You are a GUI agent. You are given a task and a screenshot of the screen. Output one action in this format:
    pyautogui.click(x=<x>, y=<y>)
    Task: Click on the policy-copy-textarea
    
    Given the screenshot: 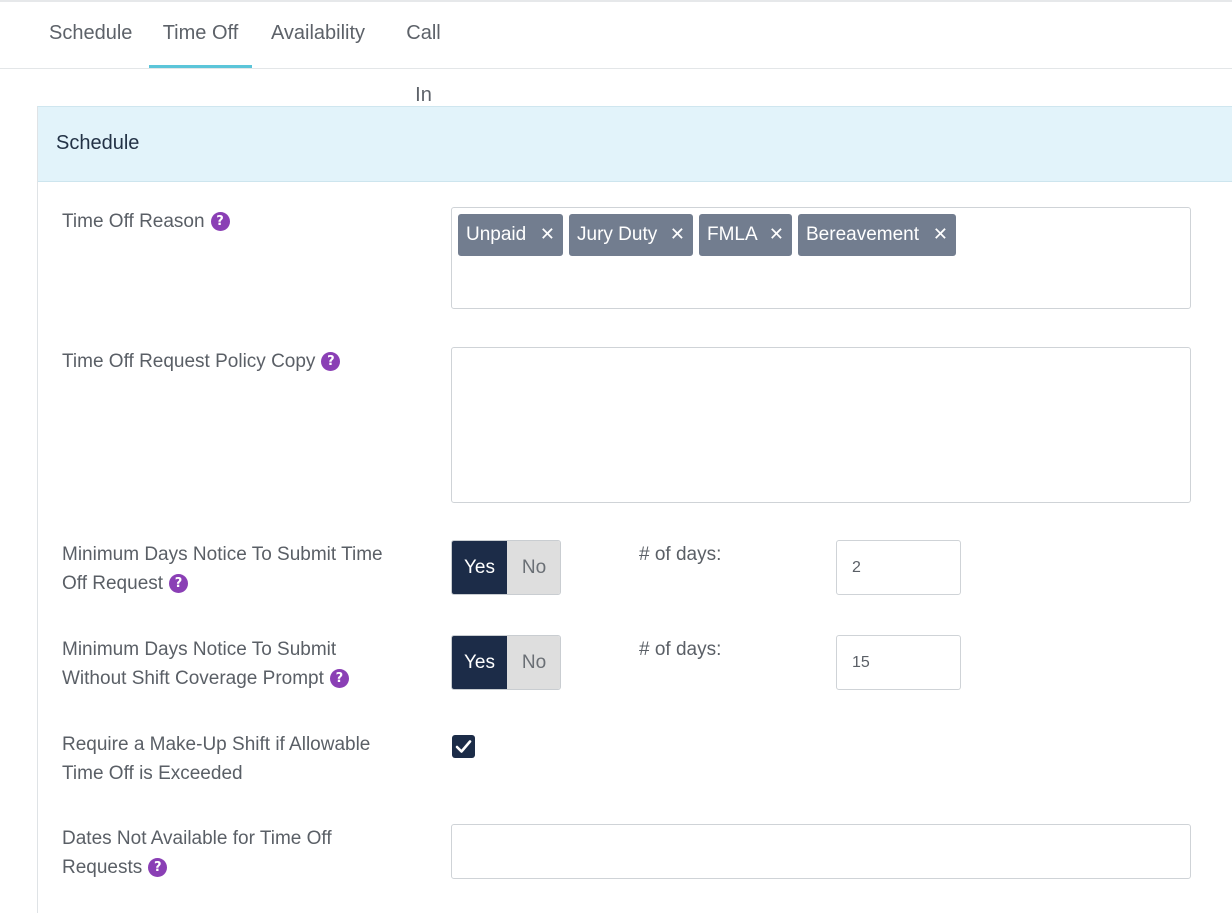 What is the action you would take?
    pyautogui.click(x=821, y=425)
    